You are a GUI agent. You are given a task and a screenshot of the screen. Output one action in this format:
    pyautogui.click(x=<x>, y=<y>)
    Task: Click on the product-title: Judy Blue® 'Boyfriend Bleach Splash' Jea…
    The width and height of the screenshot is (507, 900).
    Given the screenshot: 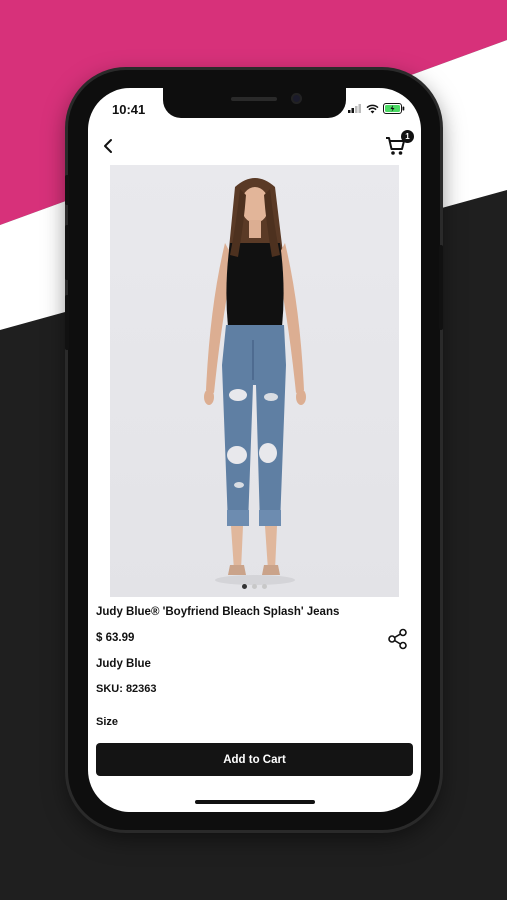 What is the action you would take?
    pyautogui.click(x=218, y=612)
    